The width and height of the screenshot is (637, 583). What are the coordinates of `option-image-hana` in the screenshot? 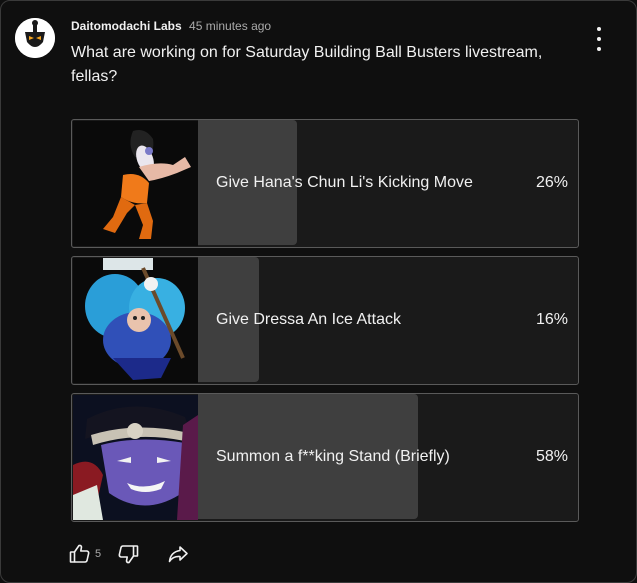 It's located at (135, 183).